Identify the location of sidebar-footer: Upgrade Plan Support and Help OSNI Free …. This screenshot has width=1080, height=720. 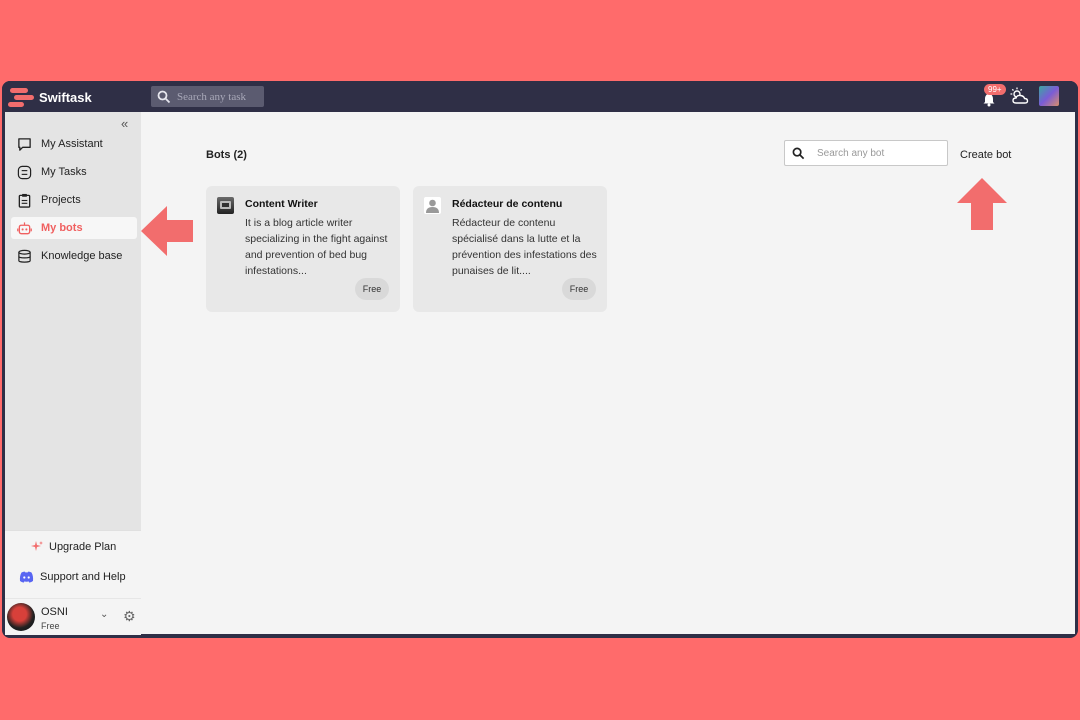
(73, 582).